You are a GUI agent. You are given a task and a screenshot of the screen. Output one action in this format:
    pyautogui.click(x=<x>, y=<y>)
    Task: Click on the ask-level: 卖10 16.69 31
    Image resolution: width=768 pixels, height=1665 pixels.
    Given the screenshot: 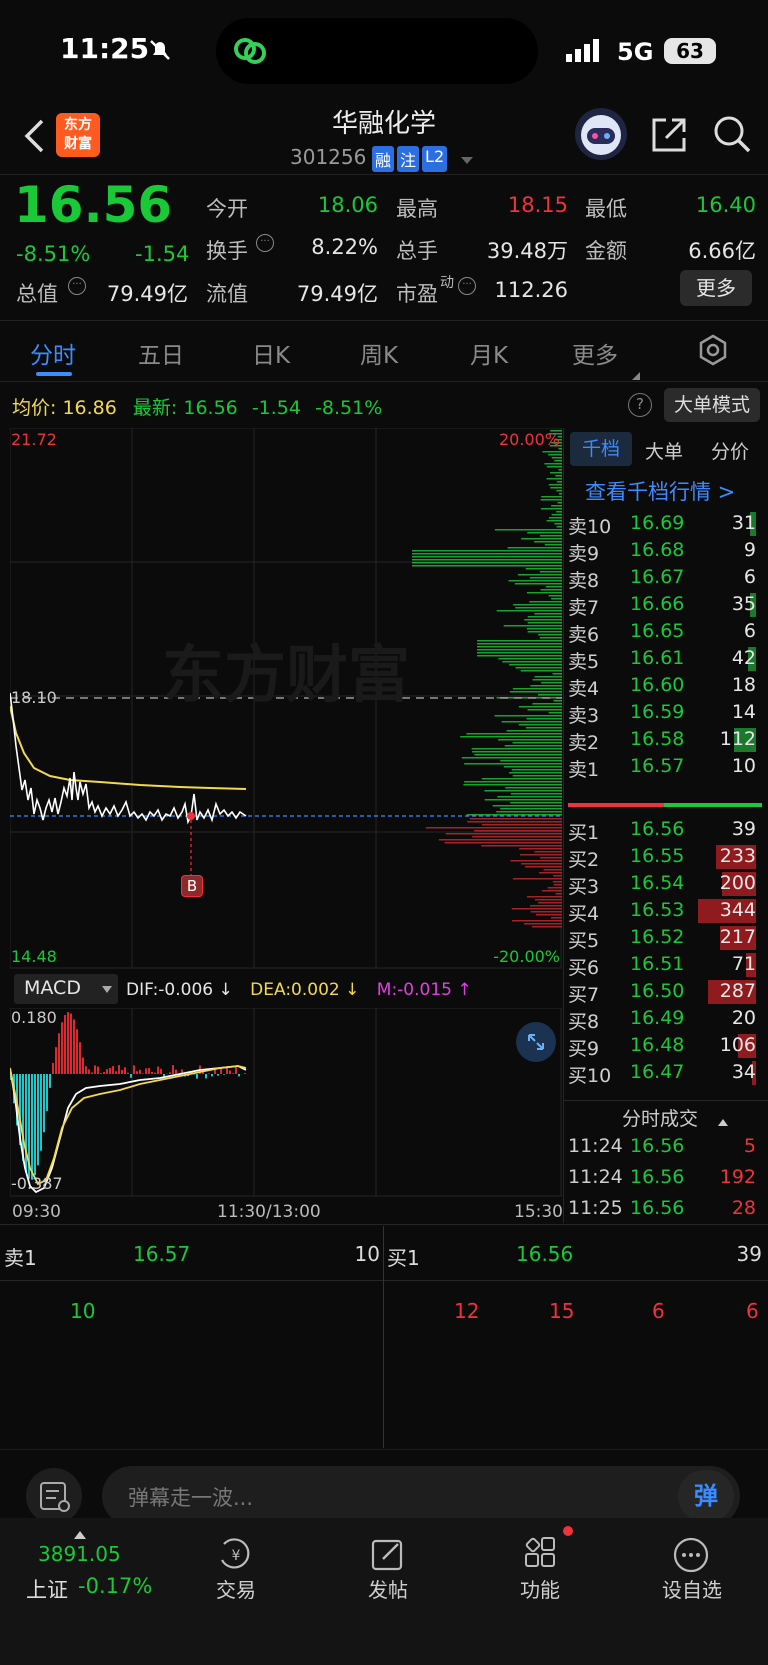 What is the action you would take?
    pyautogui.click(x=668, y=524)
    